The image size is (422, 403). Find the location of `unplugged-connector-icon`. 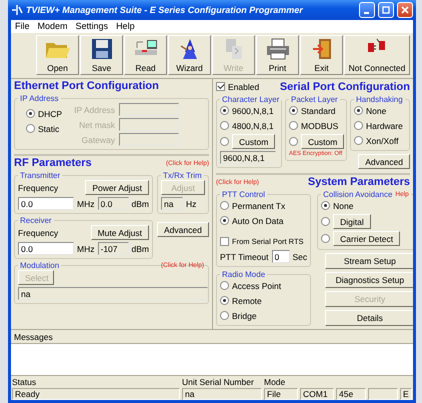

unplugged-connector-icon is located at coordinates (377, 46).